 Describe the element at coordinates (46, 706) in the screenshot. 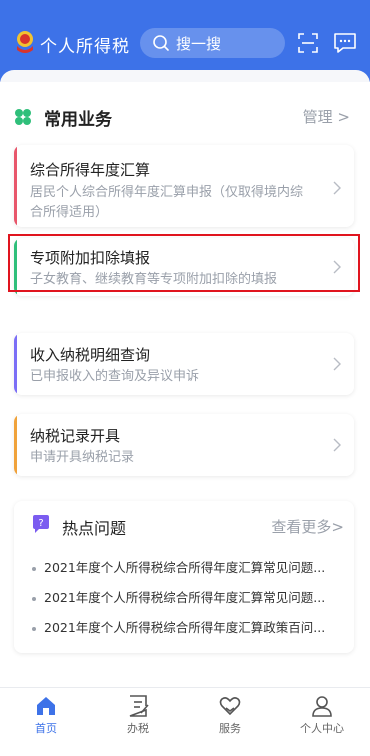

I see `home-icon` at that location.